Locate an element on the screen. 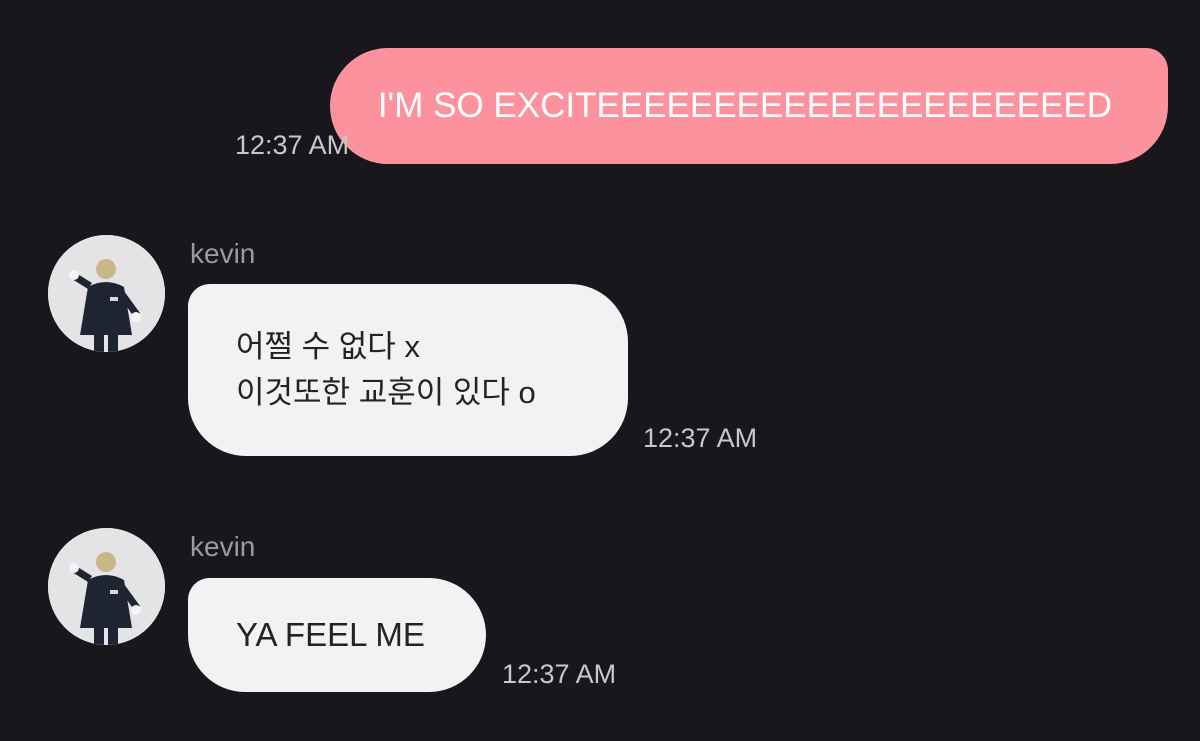  message-line: 어쩔 수 없다 x is located at coordinates (328, 346).